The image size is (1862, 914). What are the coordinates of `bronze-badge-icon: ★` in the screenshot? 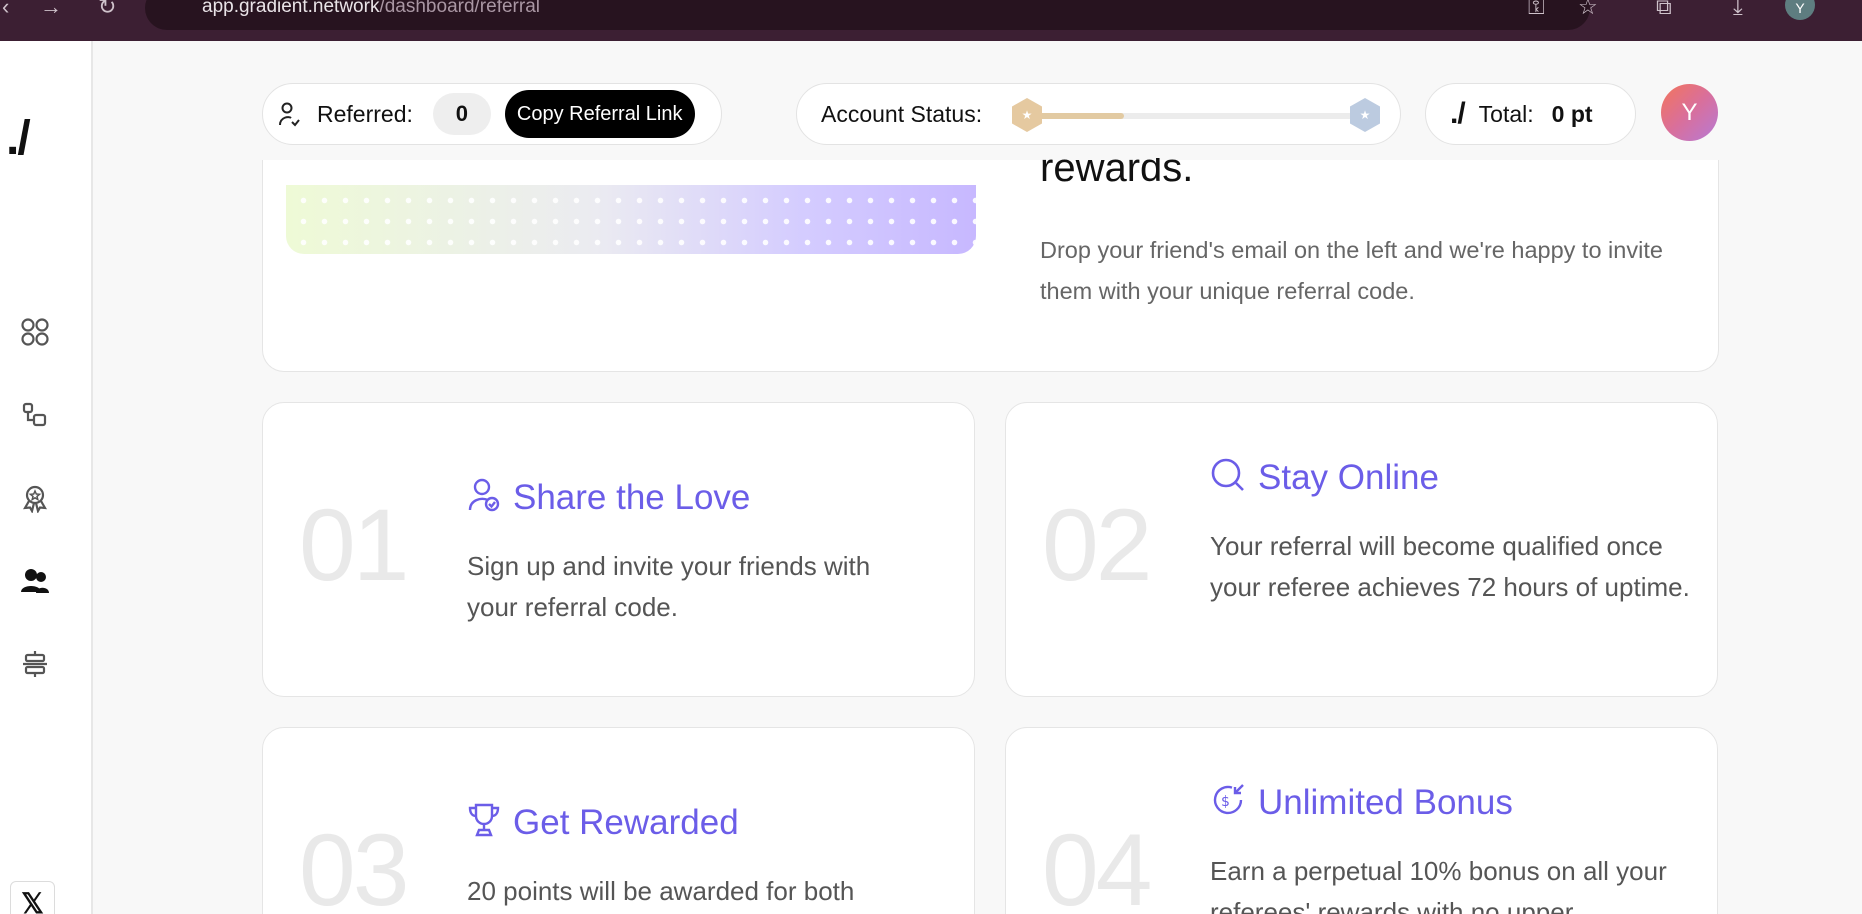 It's located at (1027, 115).